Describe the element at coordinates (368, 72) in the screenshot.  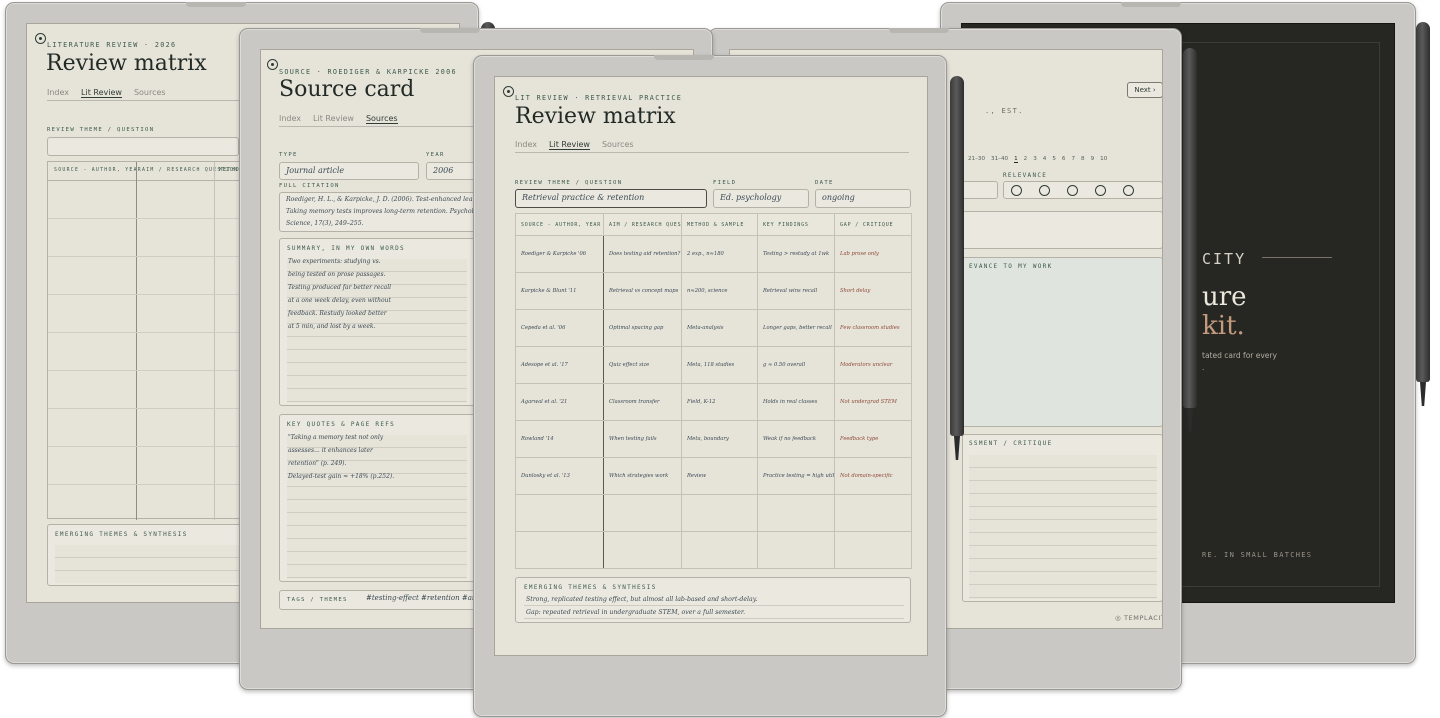
I see `eyebrow: SOURCE · ROEDIGER & KARPICKE 2006` at that location.